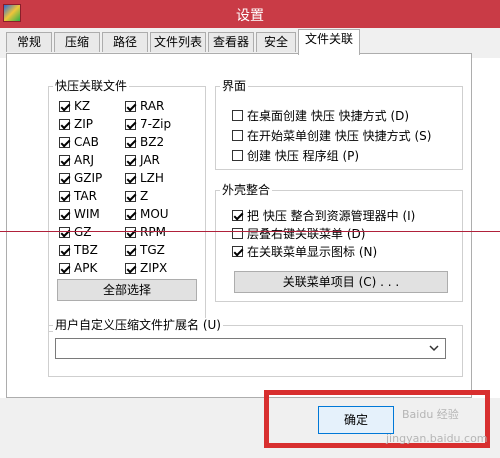  Describe the element at coordinates (86, 268) in the screenshot. I see `checkbox-label: APK` at that location.